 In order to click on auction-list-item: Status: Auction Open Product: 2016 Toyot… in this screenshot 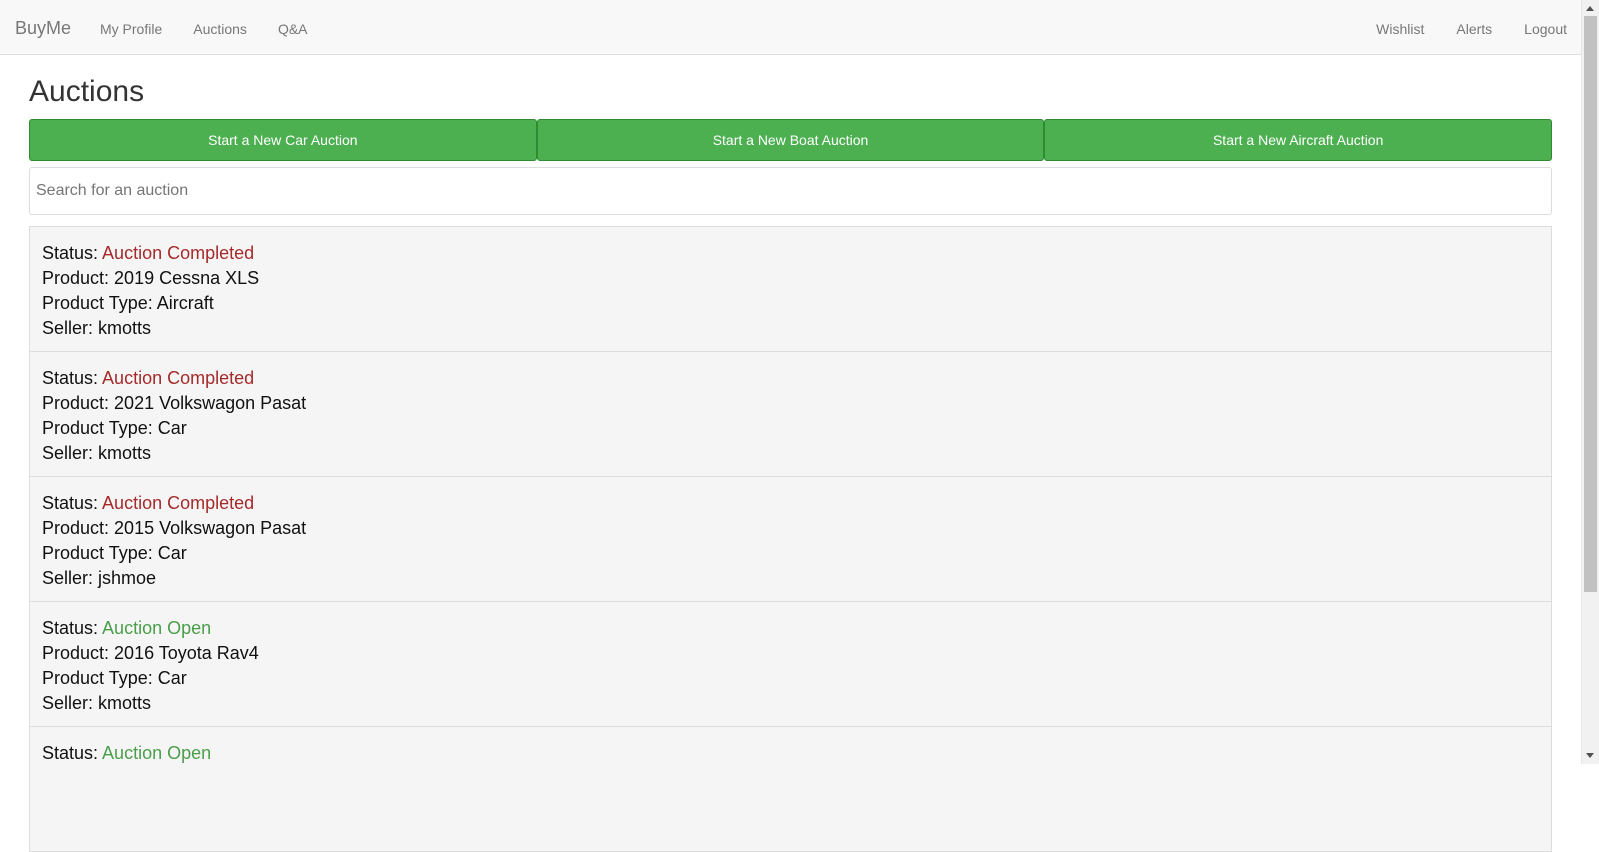, I will do `click(790, 664)`.